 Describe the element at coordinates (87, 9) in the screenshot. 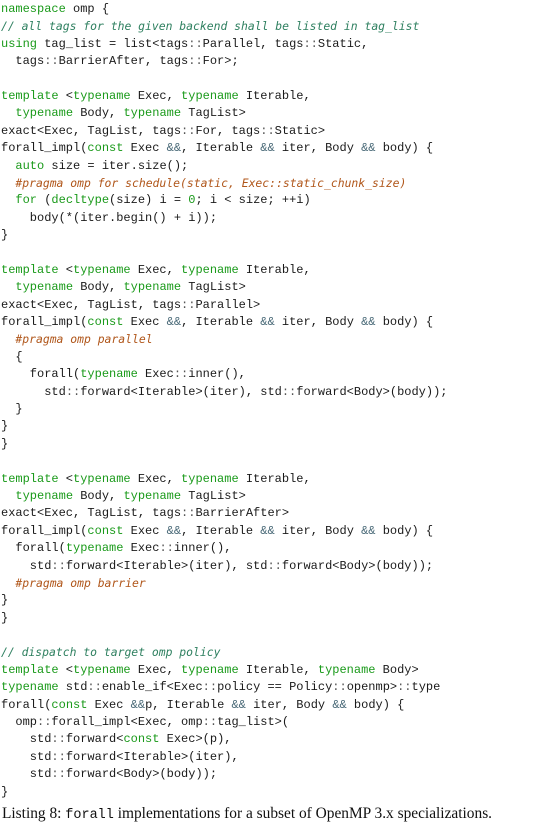

I see `code-token: omp {` at that location.